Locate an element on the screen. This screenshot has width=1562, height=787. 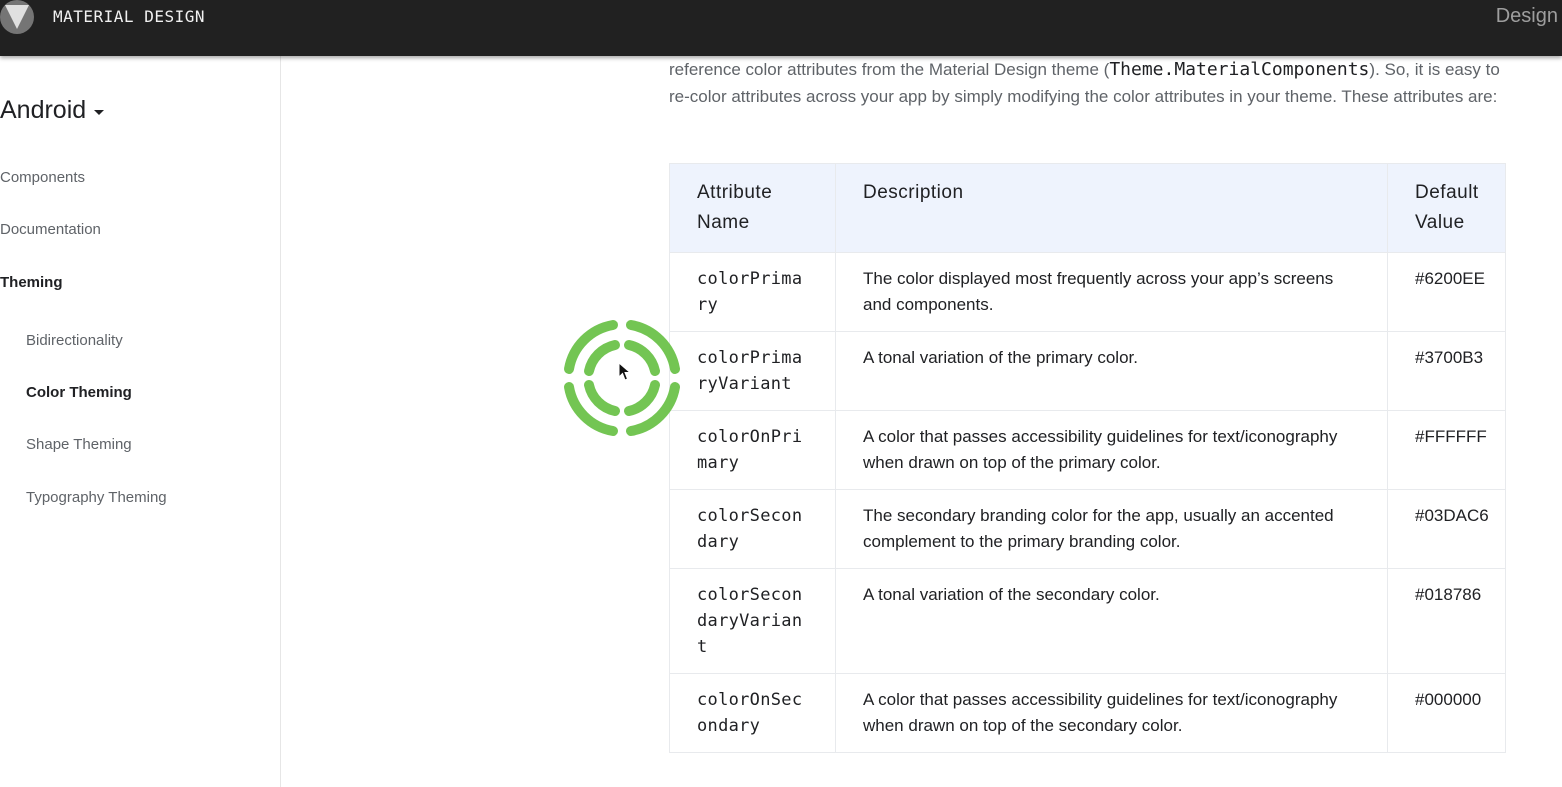
caret-down-icon is located at coordinates (99, 112).